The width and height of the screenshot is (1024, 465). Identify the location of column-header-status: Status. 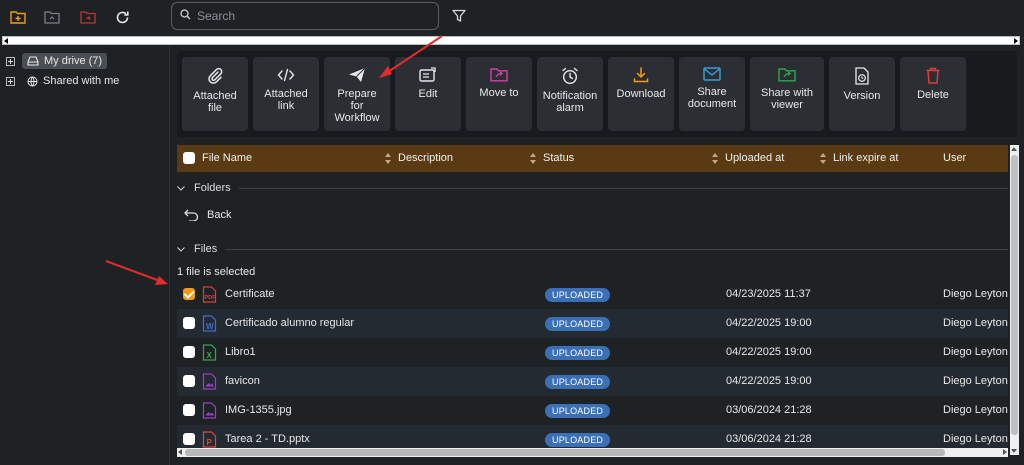
(552, 158).